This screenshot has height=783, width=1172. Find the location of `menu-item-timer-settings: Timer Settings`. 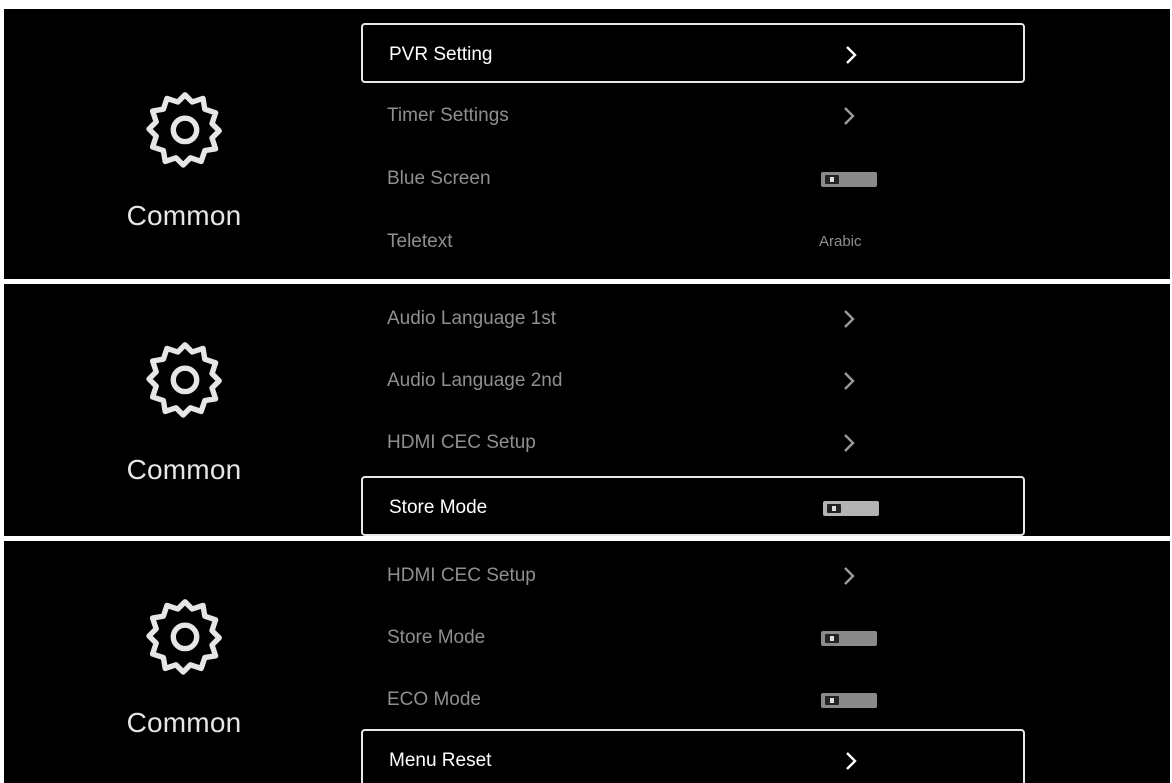

menu-item-timer-settings: Timer Settings is located at coordinates (693, 116).